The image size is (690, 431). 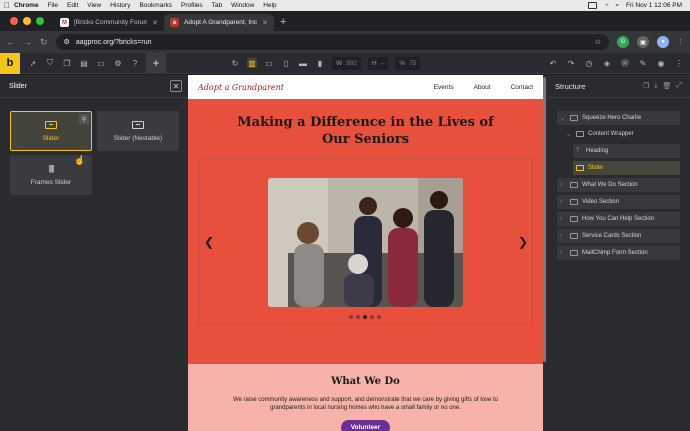 What do you see at coordinates (626, 168) in the screenshot?
I see `structure-node-selected: Slider` at bounding box center [626, 168].